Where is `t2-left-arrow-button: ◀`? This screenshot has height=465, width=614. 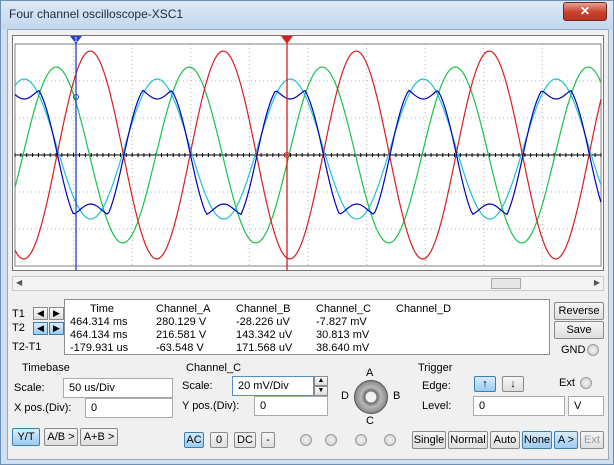
t2-left-arrow-button: ◀ is located at coordinates (40, 328).